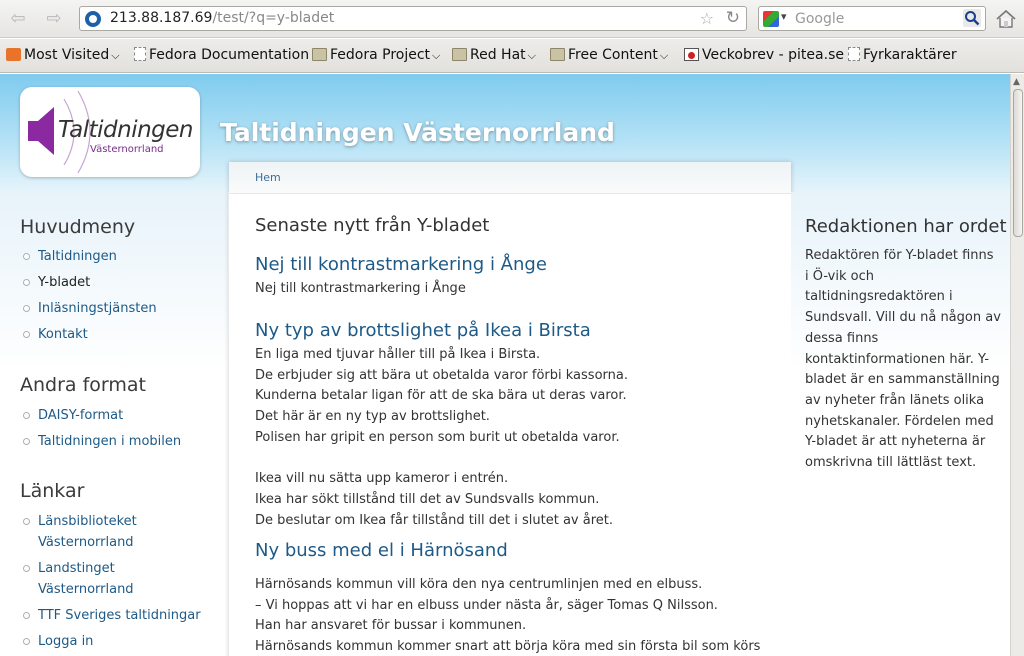 This screenshot has width=1024, height=656. I want to click on logo-subtitle: Västernorrland, so click(127, 149).